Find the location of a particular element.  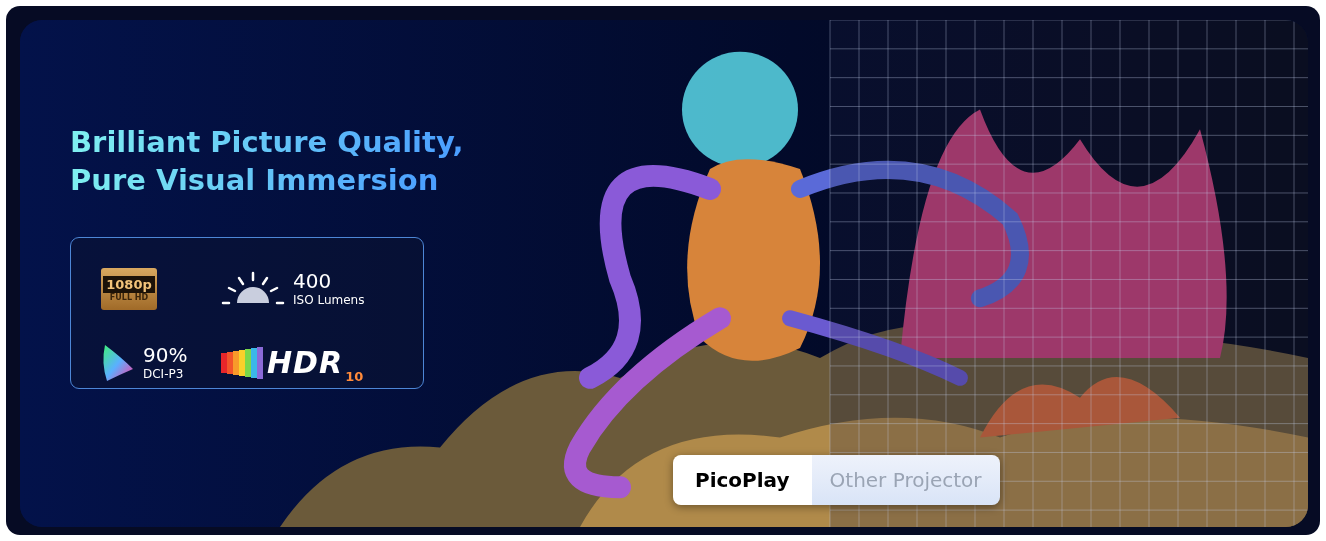

full-hd-badge: 1080p FULL HD is located at coordinates (129, 288).